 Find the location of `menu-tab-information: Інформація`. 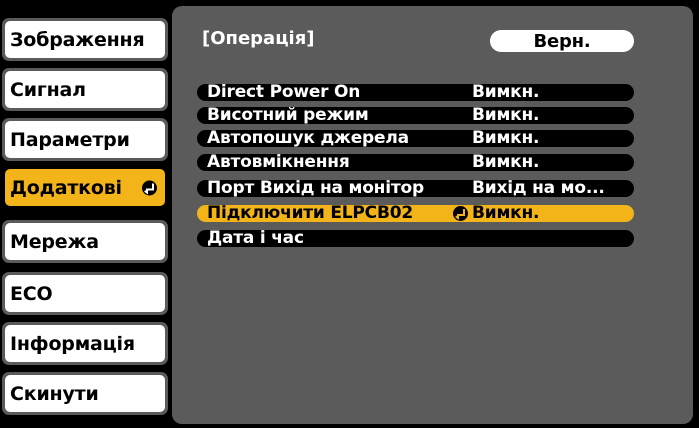

menu-tab-information: Інформація is located at coordinates (85, 343).